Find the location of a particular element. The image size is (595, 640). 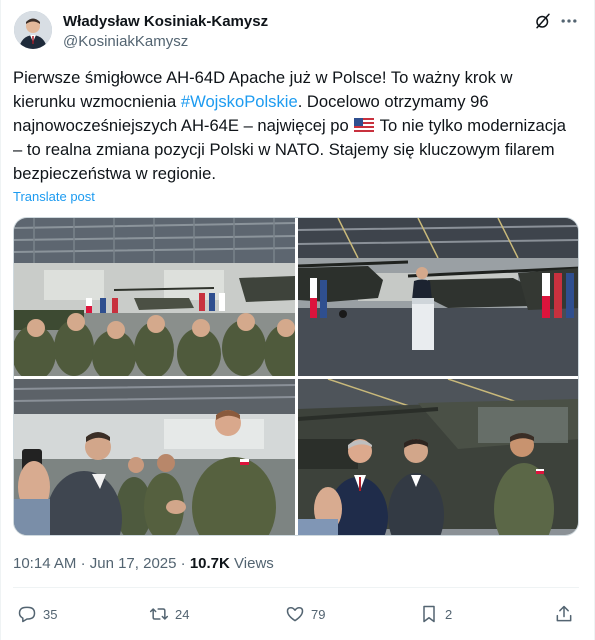

post-time: 10:14 AM is located at coordinates (44, 563).